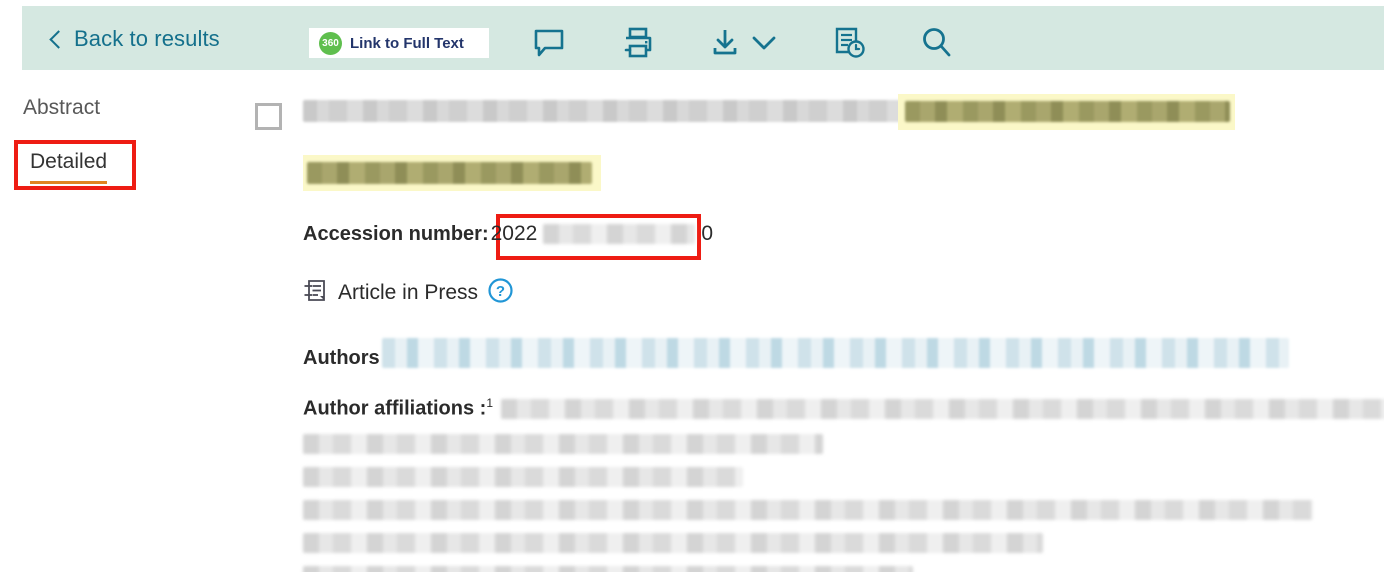  I want to click on accession-number-row: Accession number: 2022 0, so click(508, 234).